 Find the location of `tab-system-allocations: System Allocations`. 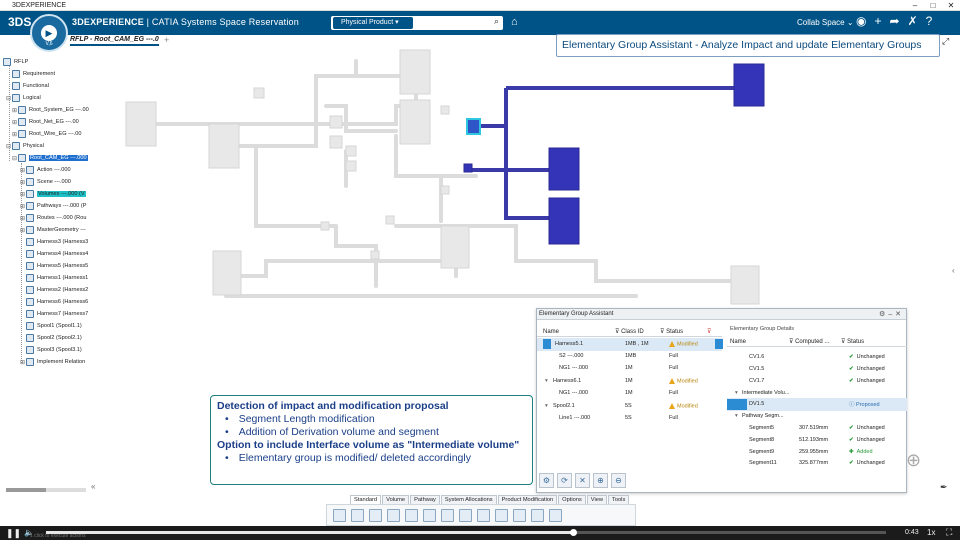

tab-system-allocations: System Allocations is located at coordinates (468, 499).